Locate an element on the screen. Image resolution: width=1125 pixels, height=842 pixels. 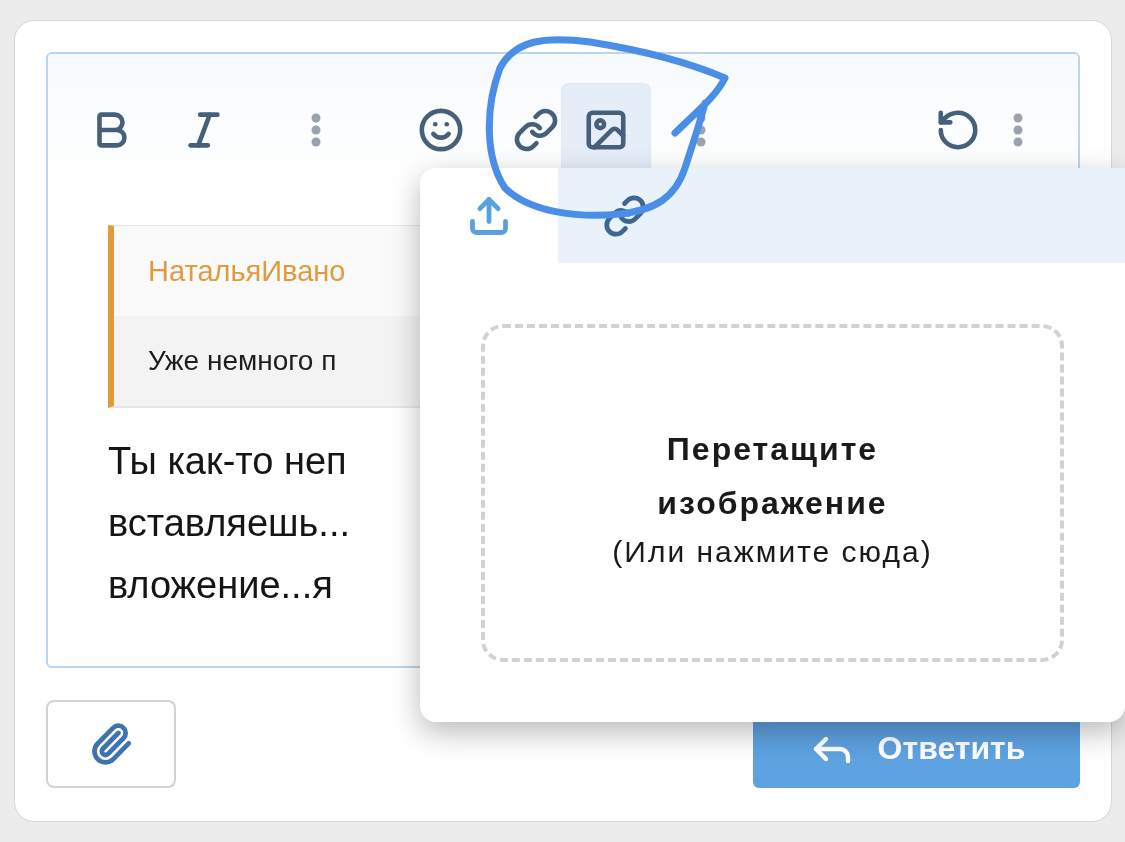
message-text: Ты как-то неп is located at coordinates (227, 461).